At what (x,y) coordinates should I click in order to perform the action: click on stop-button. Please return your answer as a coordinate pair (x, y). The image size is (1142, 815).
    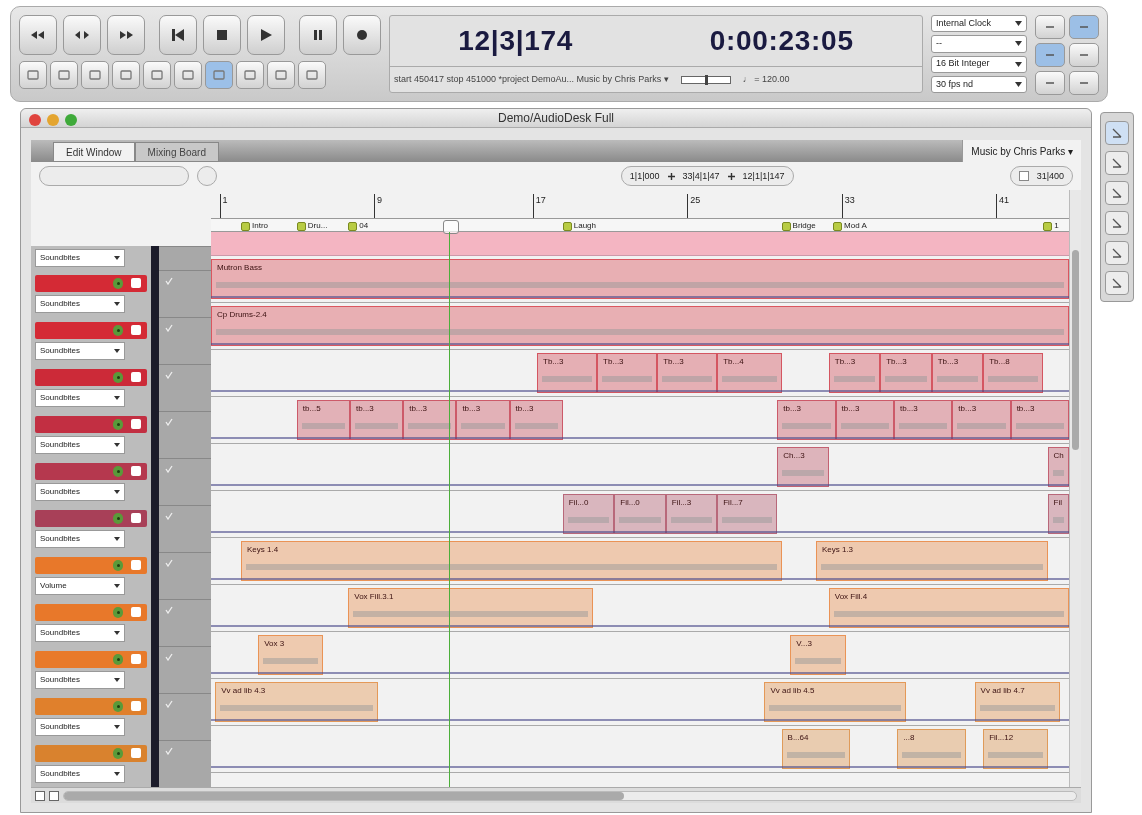
    Looking at the image, I should click on (222, 35).